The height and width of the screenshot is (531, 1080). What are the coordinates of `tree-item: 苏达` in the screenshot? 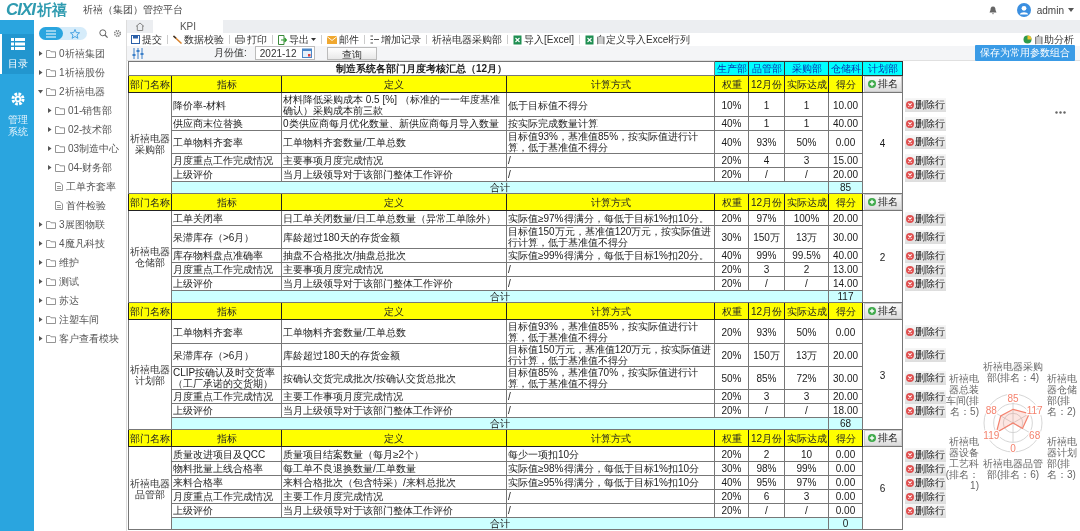 It's located at (82, 300).